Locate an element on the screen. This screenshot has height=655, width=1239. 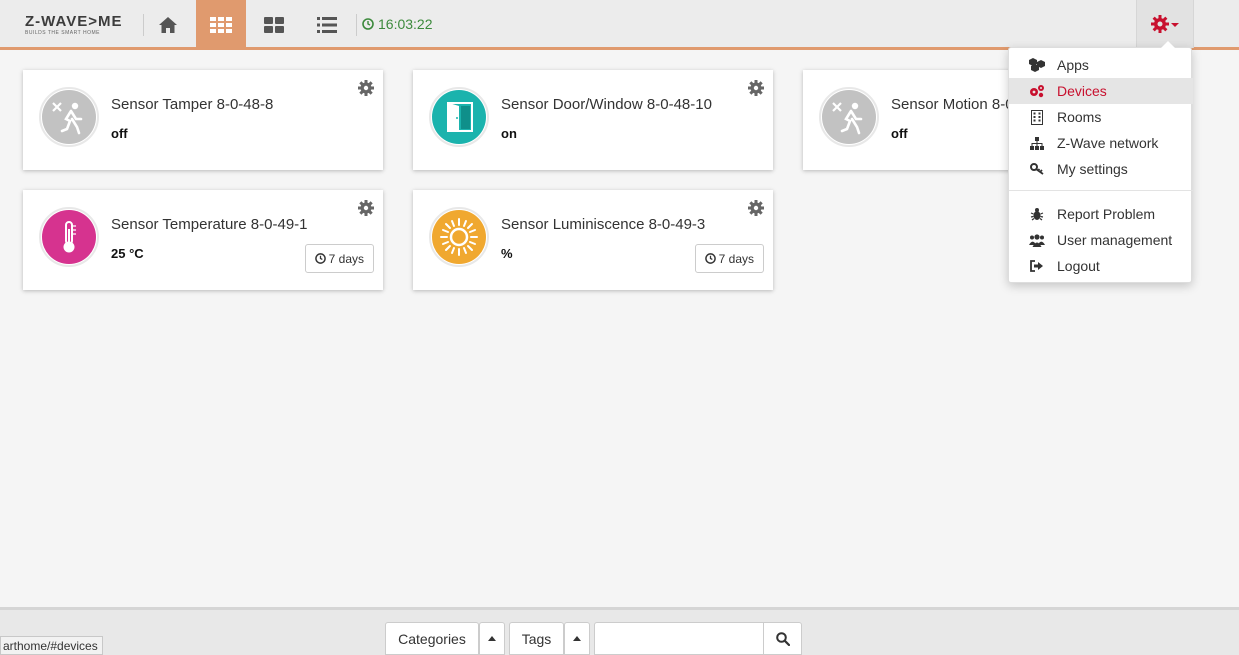
device-title: Sensor Tamper 8-0-48-8 is located at coordinates (192, 104).